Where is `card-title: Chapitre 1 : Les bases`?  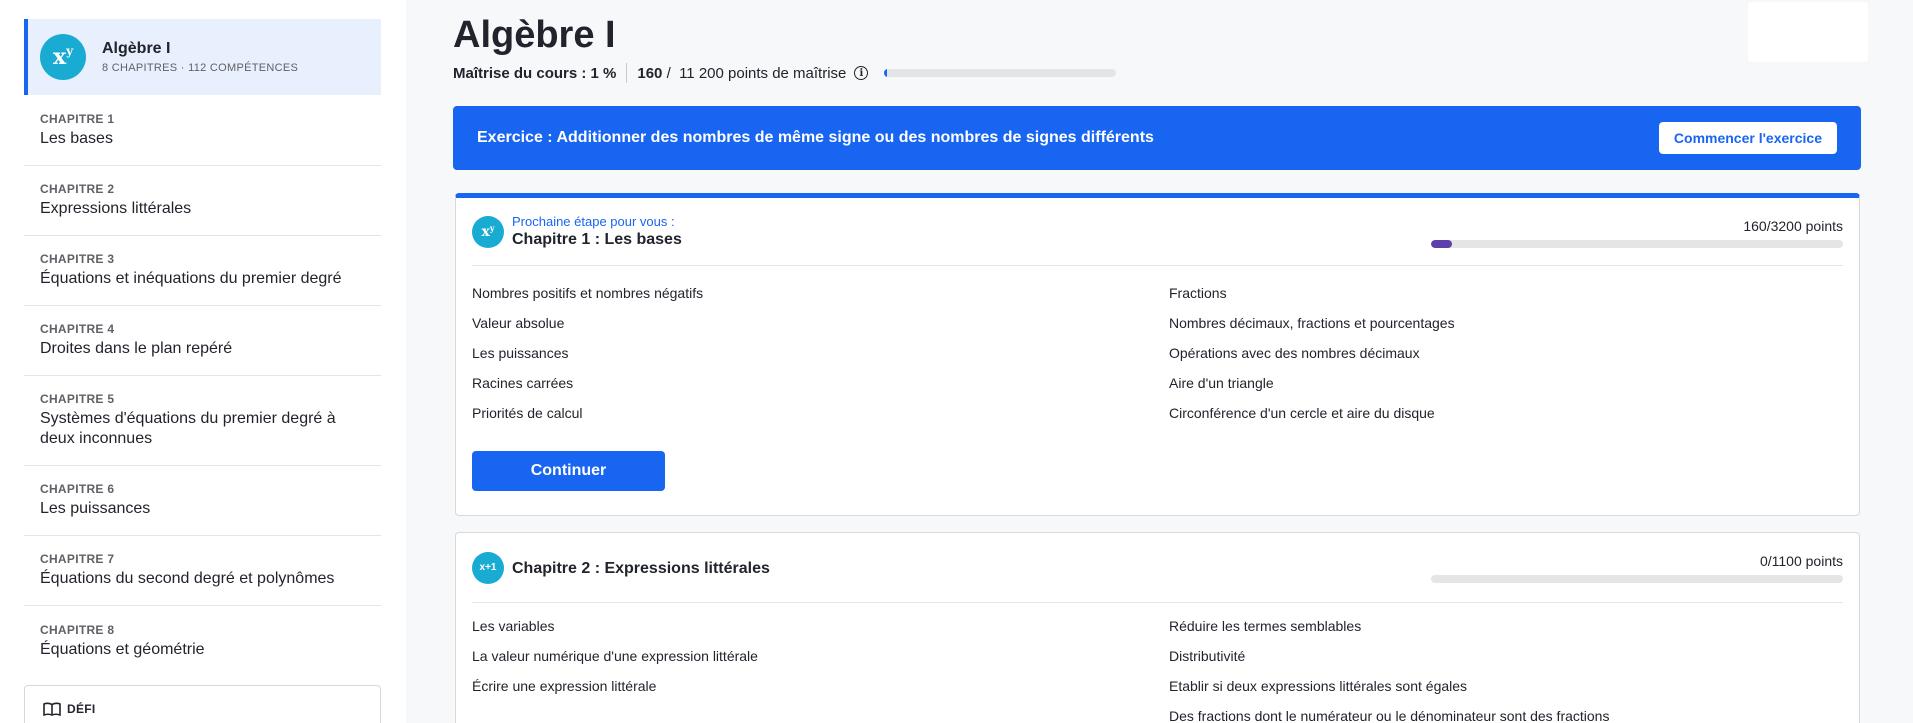
card-title: Chapitre 1 : Les bases is located at coordinates (597, 240).